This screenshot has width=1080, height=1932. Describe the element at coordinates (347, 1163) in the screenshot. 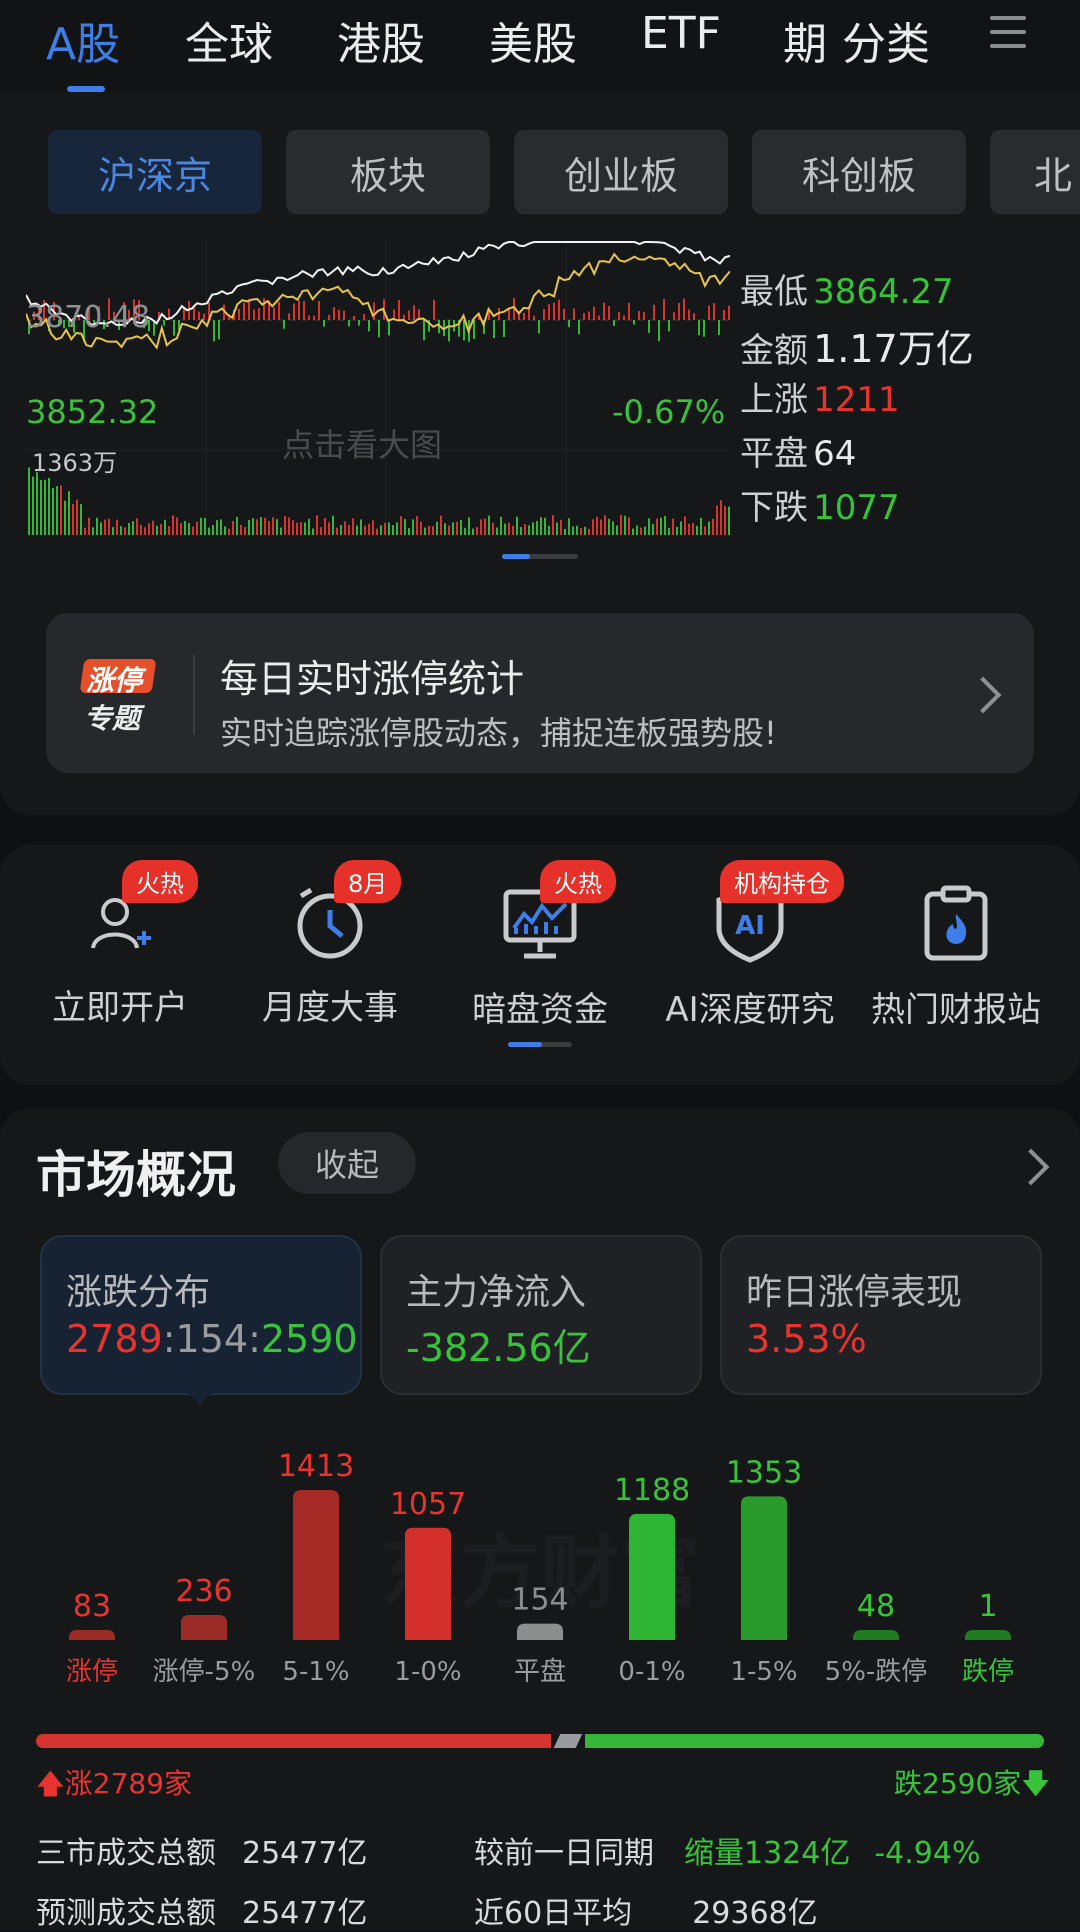

I see `collapse-button: 收起` at that location.